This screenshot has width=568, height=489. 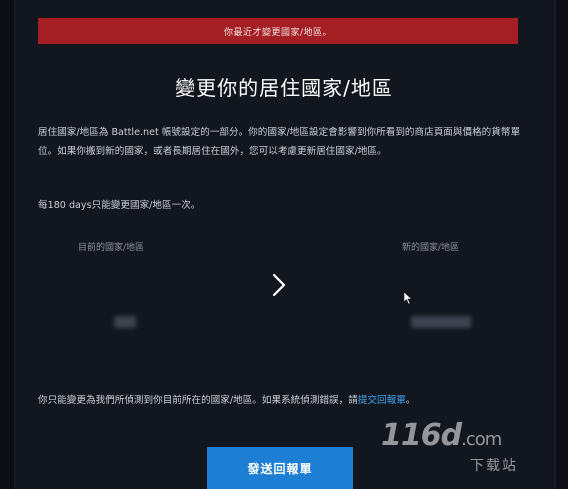 I want to click on error-banner: 你最近才變更國家/地區。, so click(x=278, y=31).